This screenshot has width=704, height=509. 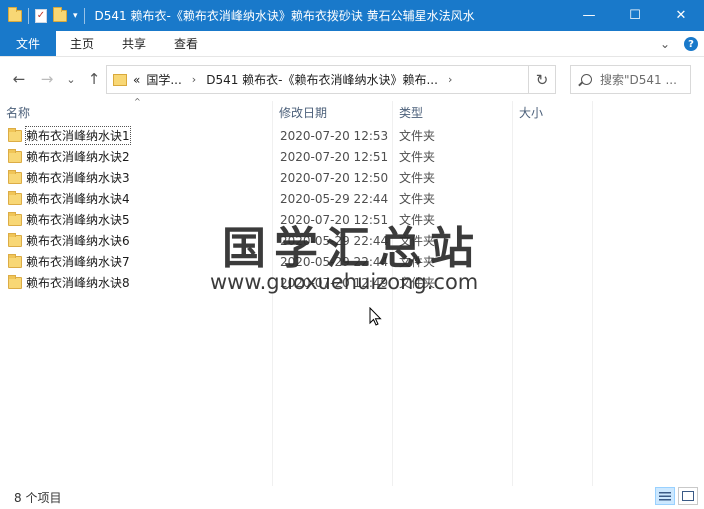 I want to click on up-button: ↑, so click(x=94, y=79).